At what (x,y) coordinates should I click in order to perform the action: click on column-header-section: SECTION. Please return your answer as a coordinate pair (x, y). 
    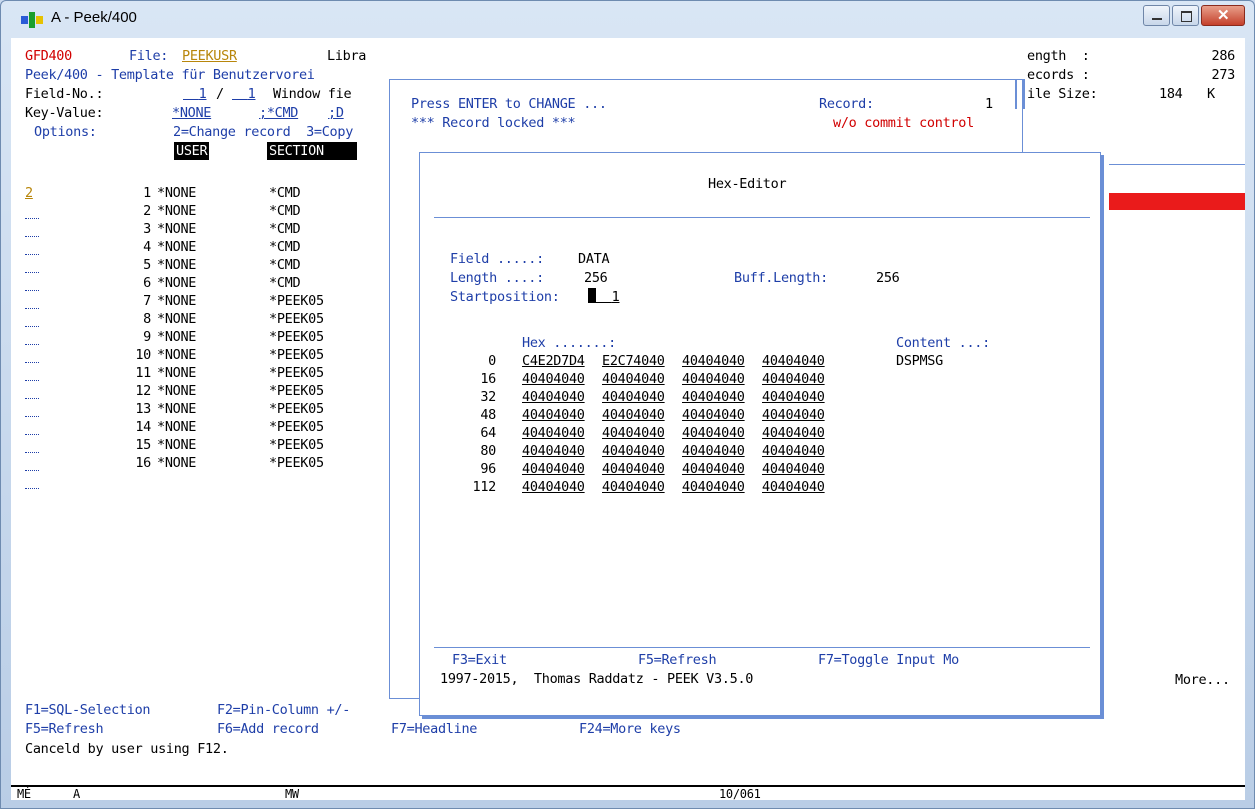
    Looking at the image, I should click on (312, 151).